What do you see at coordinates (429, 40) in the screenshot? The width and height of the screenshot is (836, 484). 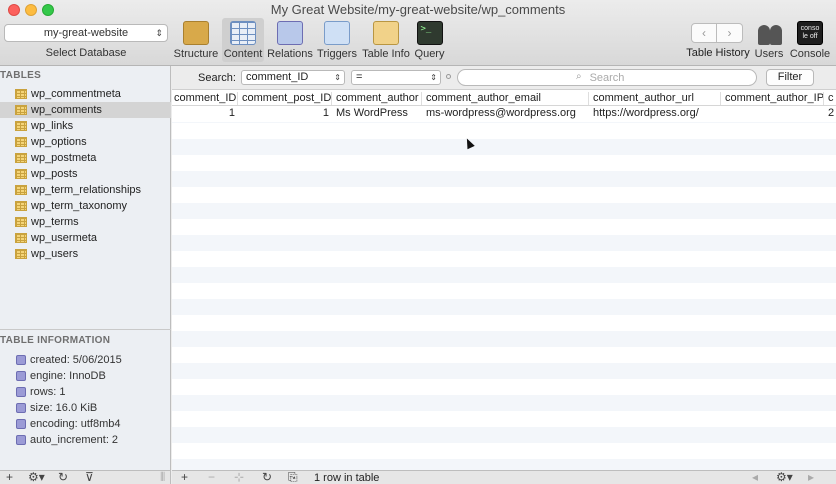 I see `query-tab-button: Query` at bounding box center [429, 40].